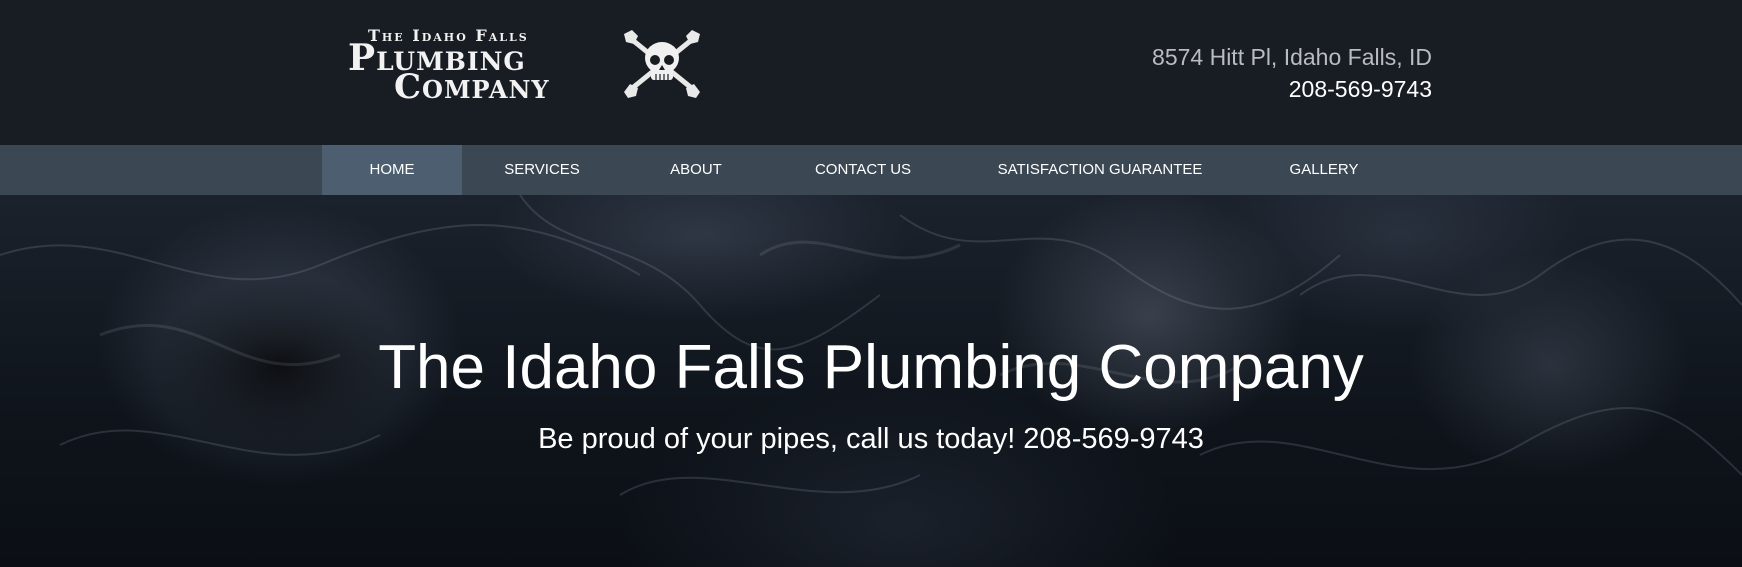  I want to click on site-logo: The Idaho Falls Plumbing Company, so click(526, 66).